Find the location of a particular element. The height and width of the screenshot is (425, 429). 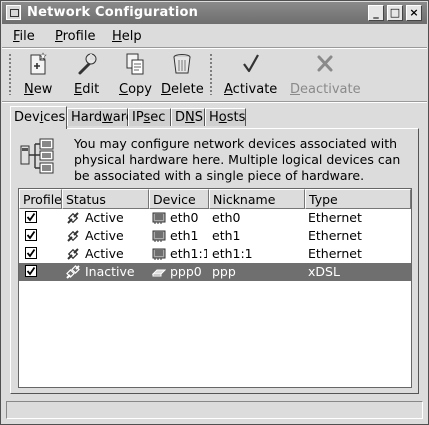

table-header: Profile Status Device Nickname Type is located at coordinates (215, 199).